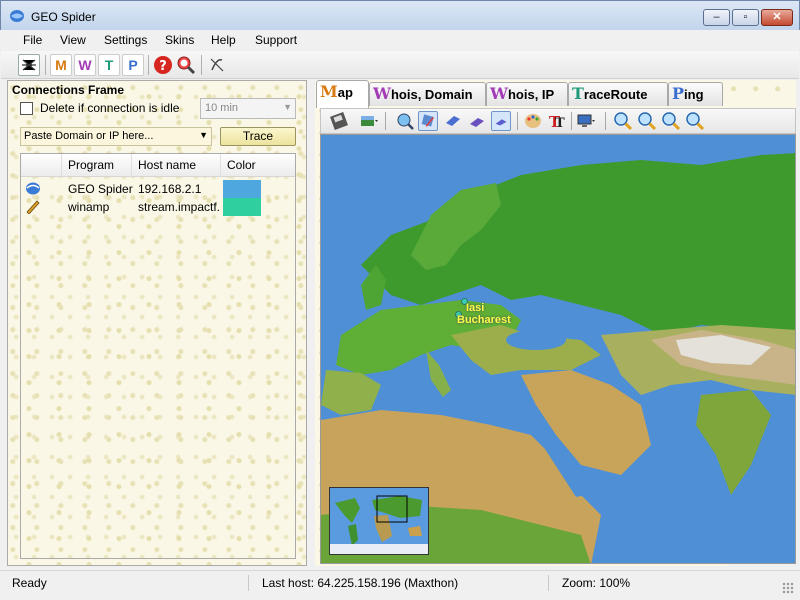  Describe the element at coordinates (475, 308) in the screenshot. I see `city-label-iasi: Iasi` at that location.